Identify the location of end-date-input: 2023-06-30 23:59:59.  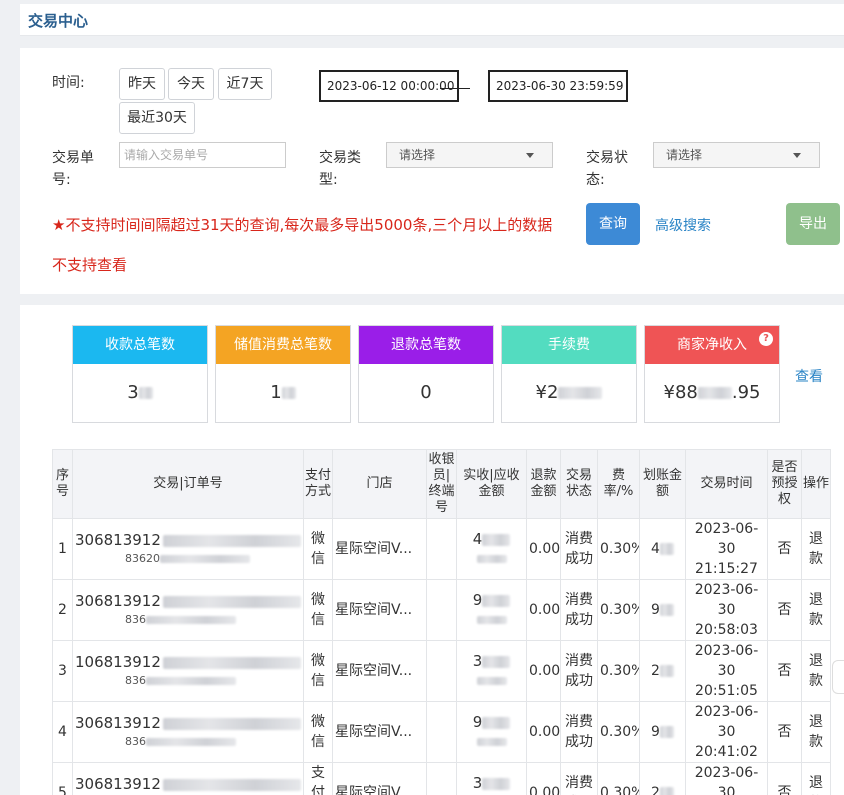
(558, 86).